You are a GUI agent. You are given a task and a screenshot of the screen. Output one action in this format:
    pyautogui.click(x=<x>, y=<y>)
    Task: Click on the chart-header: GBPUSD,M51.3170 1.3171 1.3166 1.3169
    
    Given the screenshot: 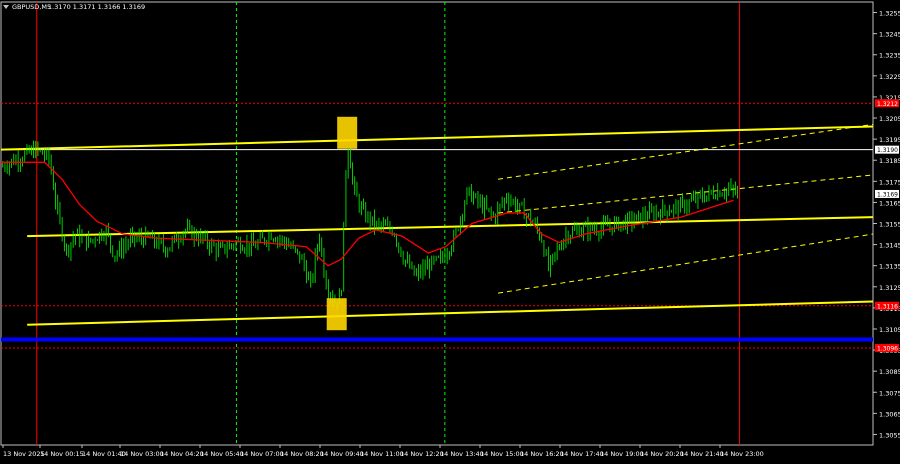 What is the action you would take?
    pyautogui.click(x=74, y=7)
    